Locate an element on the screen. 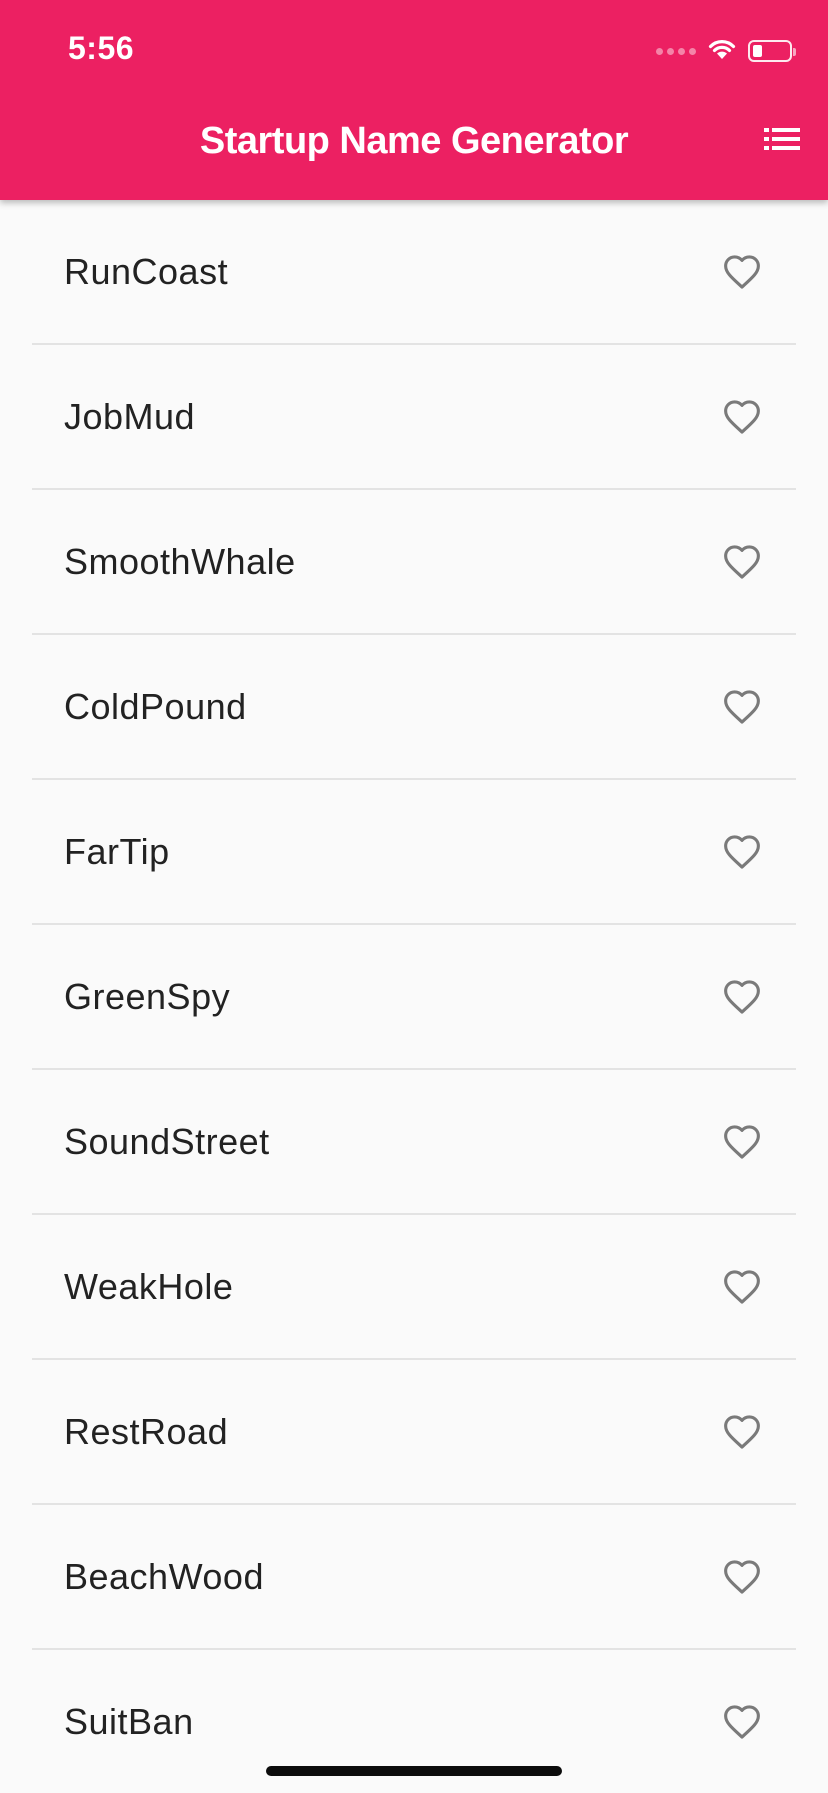 This screenshot has height=1793, width=828. startup-name-label: RunCoast is located at coordinates (146, 271).